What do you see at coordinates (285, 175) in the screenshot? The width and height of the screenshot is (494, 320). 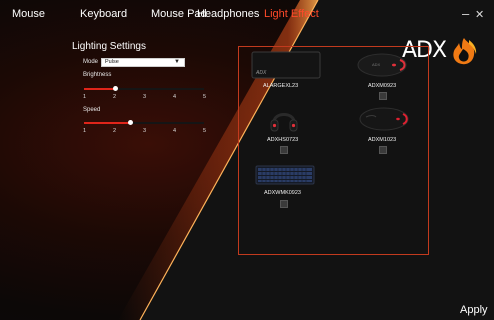 I see `keyboard-icon` at bounding box center [285, 175].